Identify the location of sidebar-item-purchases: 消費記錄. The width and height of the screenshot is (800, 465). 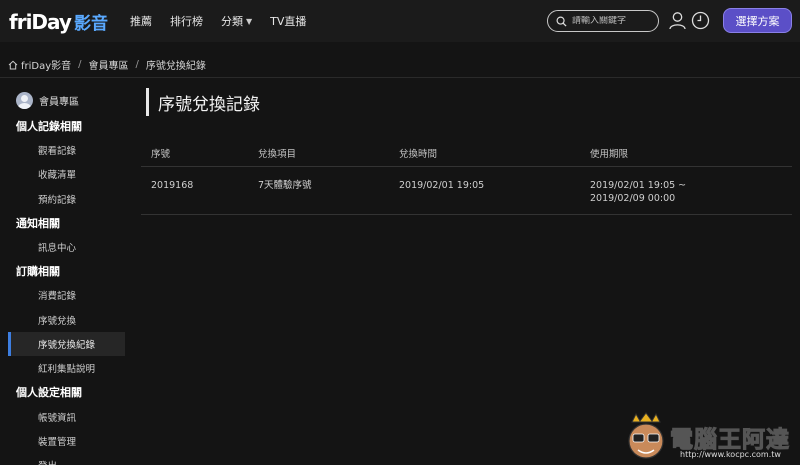
(66, 295).